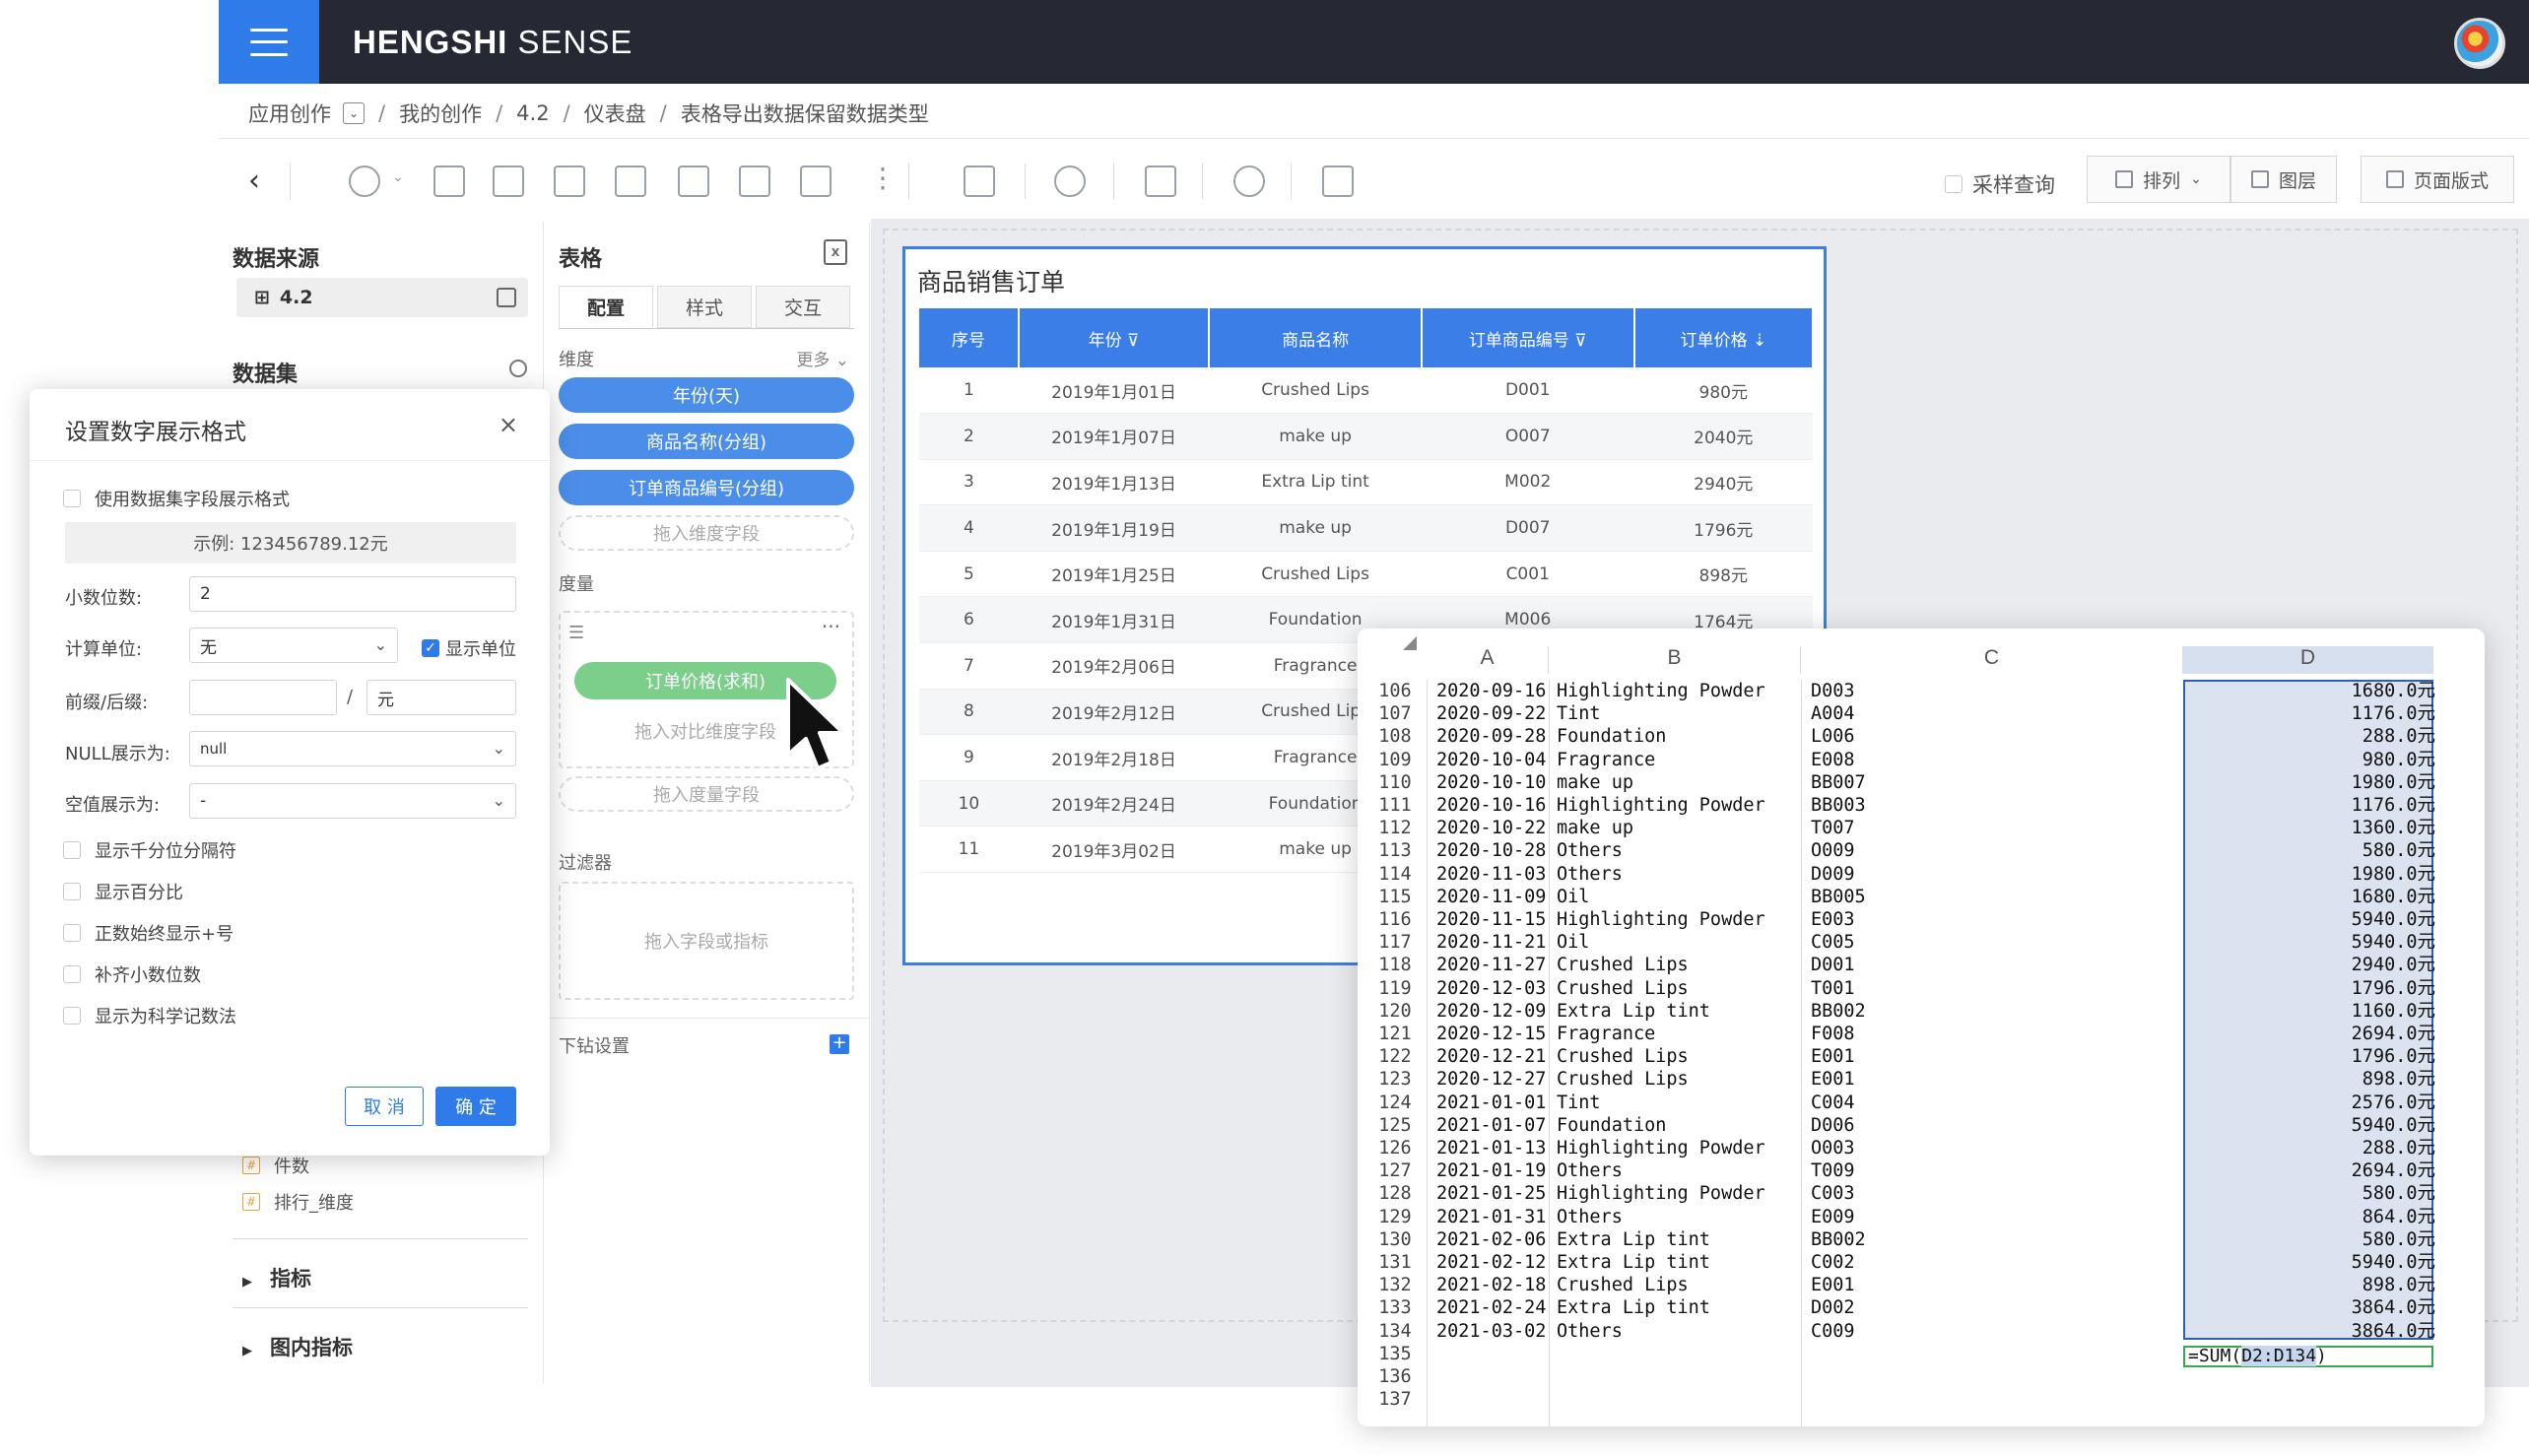  What do you see at coordinates (1366, 574) in the screenshot?
I see `table-row: 5 2019年1月25日 Crushed Lips C001 898元` at bounding box center [1366, 574].